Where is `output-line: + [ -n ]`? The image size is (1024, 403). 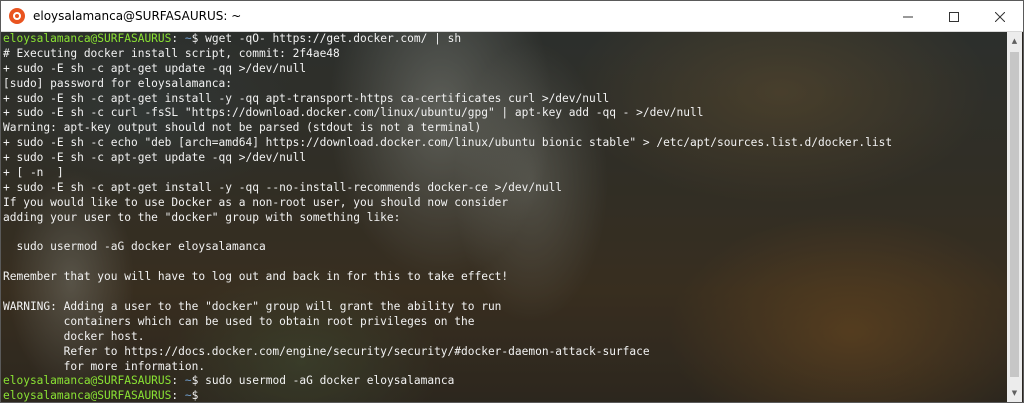 output-line: + [ -n ] is located at coordinates (33, 173).